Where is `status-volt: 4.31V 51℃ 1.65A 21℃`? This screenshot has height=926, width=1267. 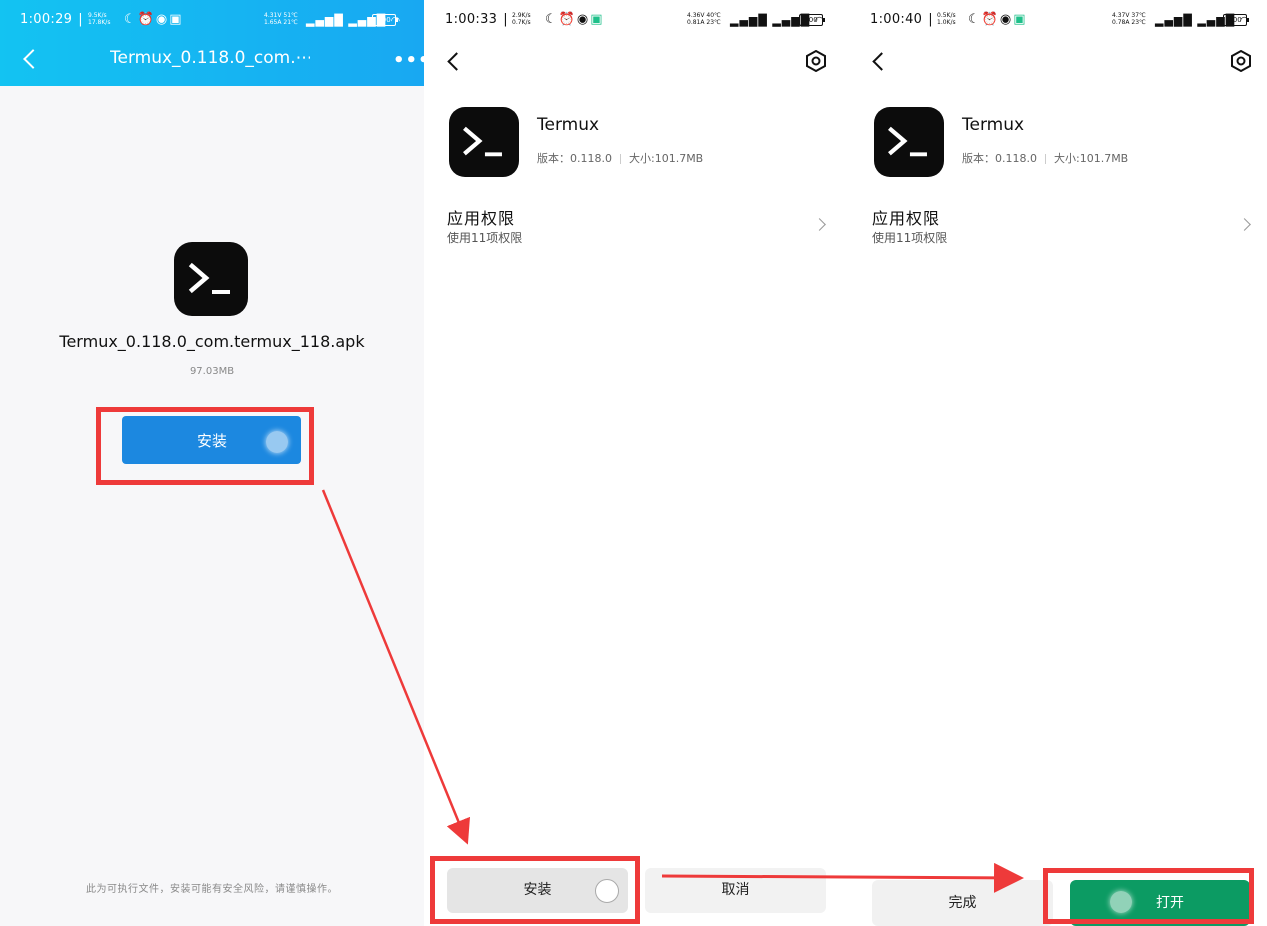
status-volt: 4.31V 51℃ 1.65A 21℃ is located at coordinates (281, 19).